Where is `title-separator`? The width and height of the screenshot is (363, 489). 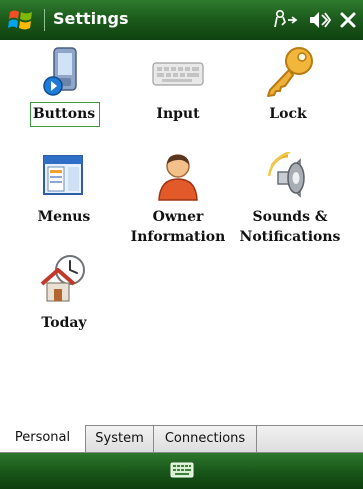
title-separator is located at coordinates (44, 20).